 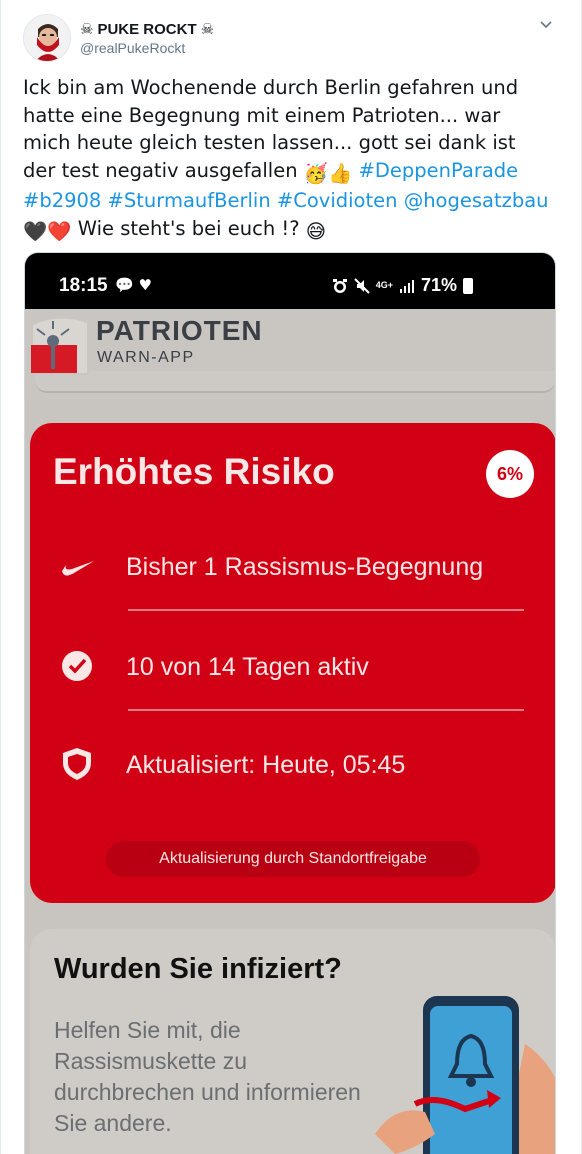 What do you see at coordinates (194, 471) in the screenshot?
I see `risk-title: Erhöhtes Risiko` at bounding box center [194, 471].